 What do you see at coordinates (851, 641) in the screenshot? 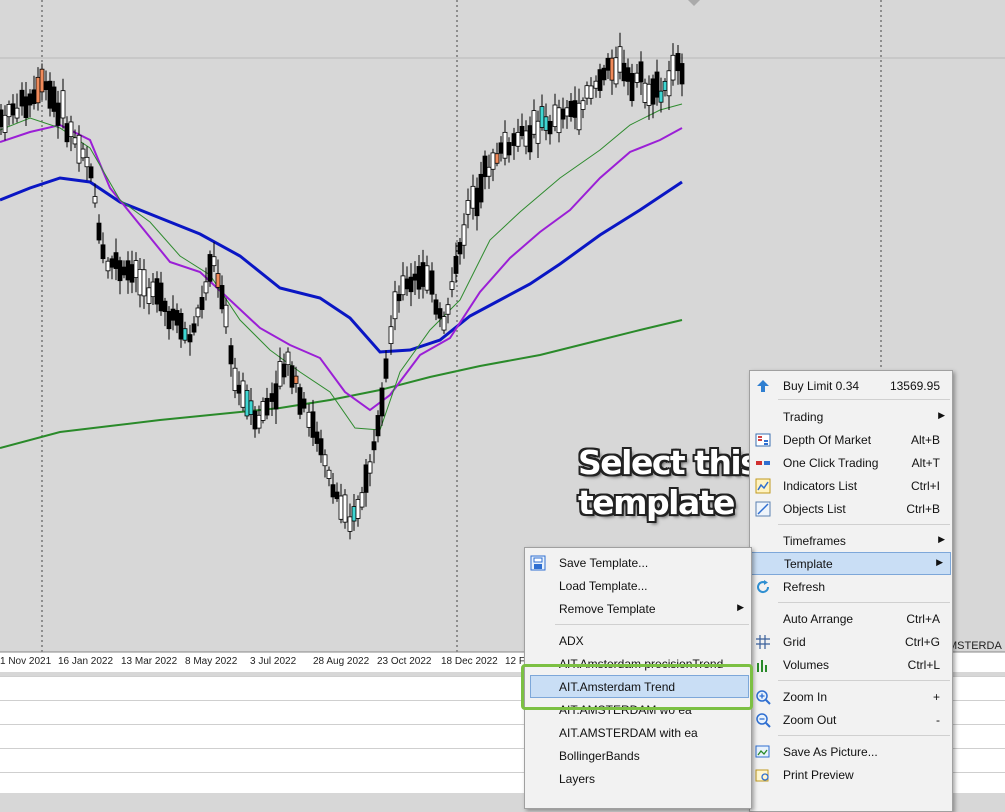
I see `menu-item-grid: Grid Ctrl+G` at bounding box center [851, 641].